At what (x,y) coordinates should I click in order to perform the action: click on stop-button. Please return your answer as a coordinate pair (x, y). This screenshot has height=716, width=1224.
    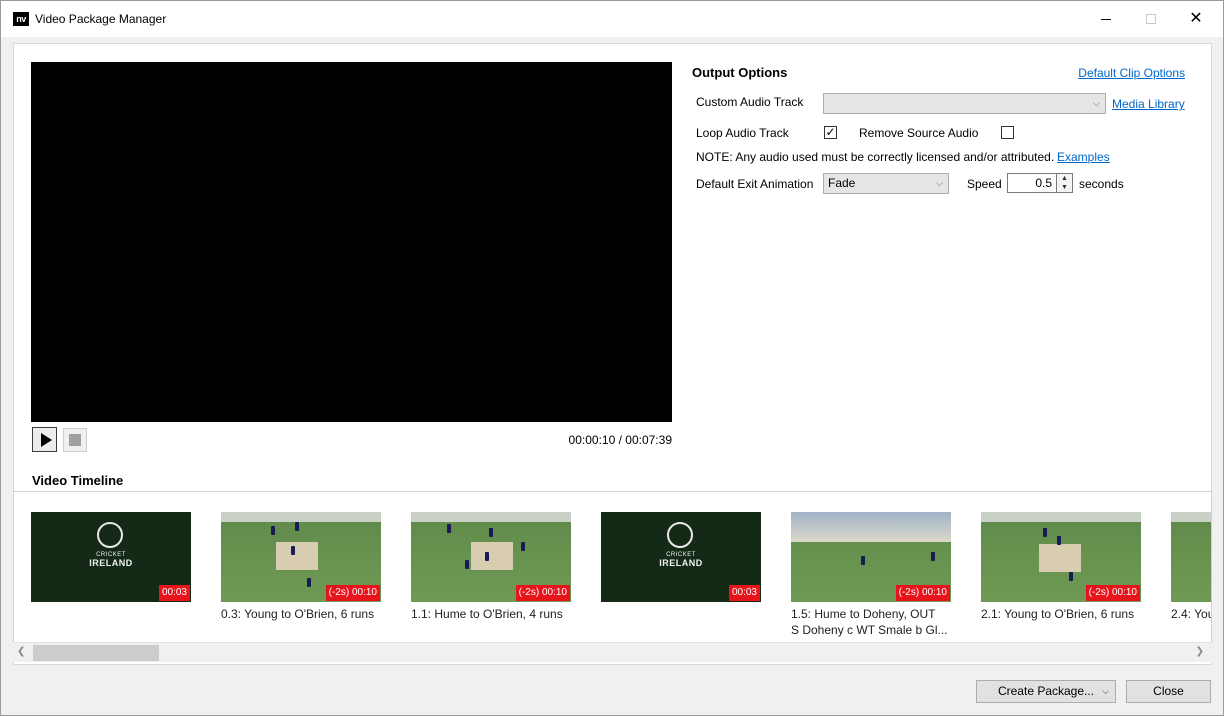
    Looking at the image, I should click on (75, 440).